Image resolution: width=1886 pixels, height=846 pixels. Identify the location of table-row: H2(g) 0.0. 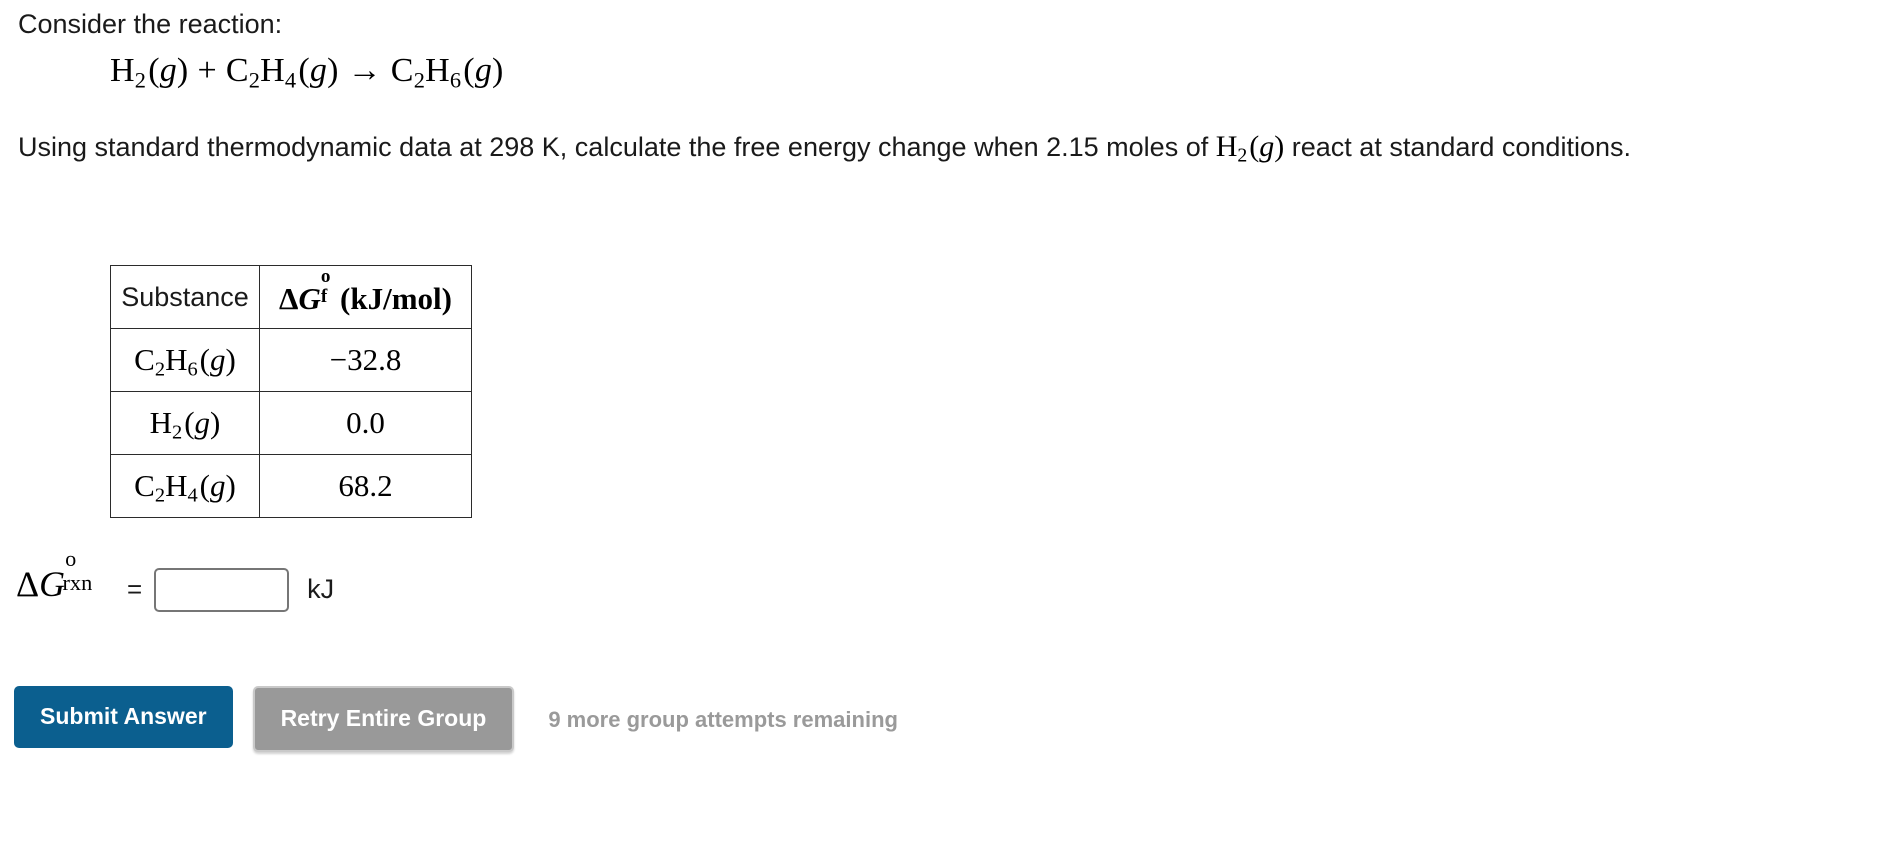
(291, 423).